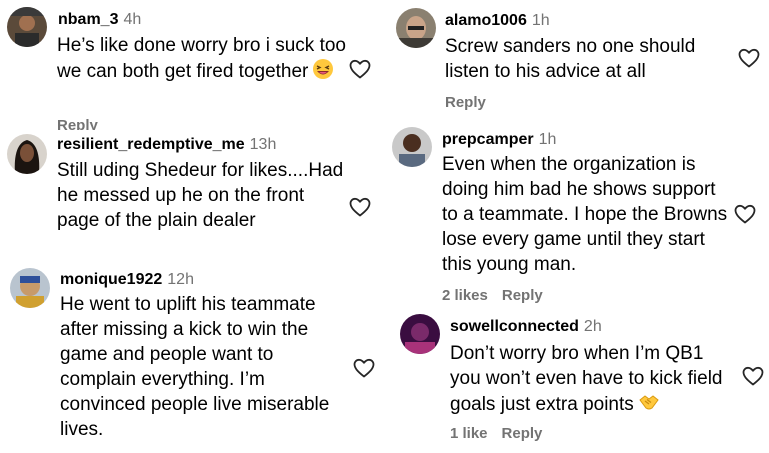 This screenshot has height=453, width=769. What do you see at coordinates (592, 326) in the screenshot?
I see `timestamp: 2h` at bounding box center [592, 326].